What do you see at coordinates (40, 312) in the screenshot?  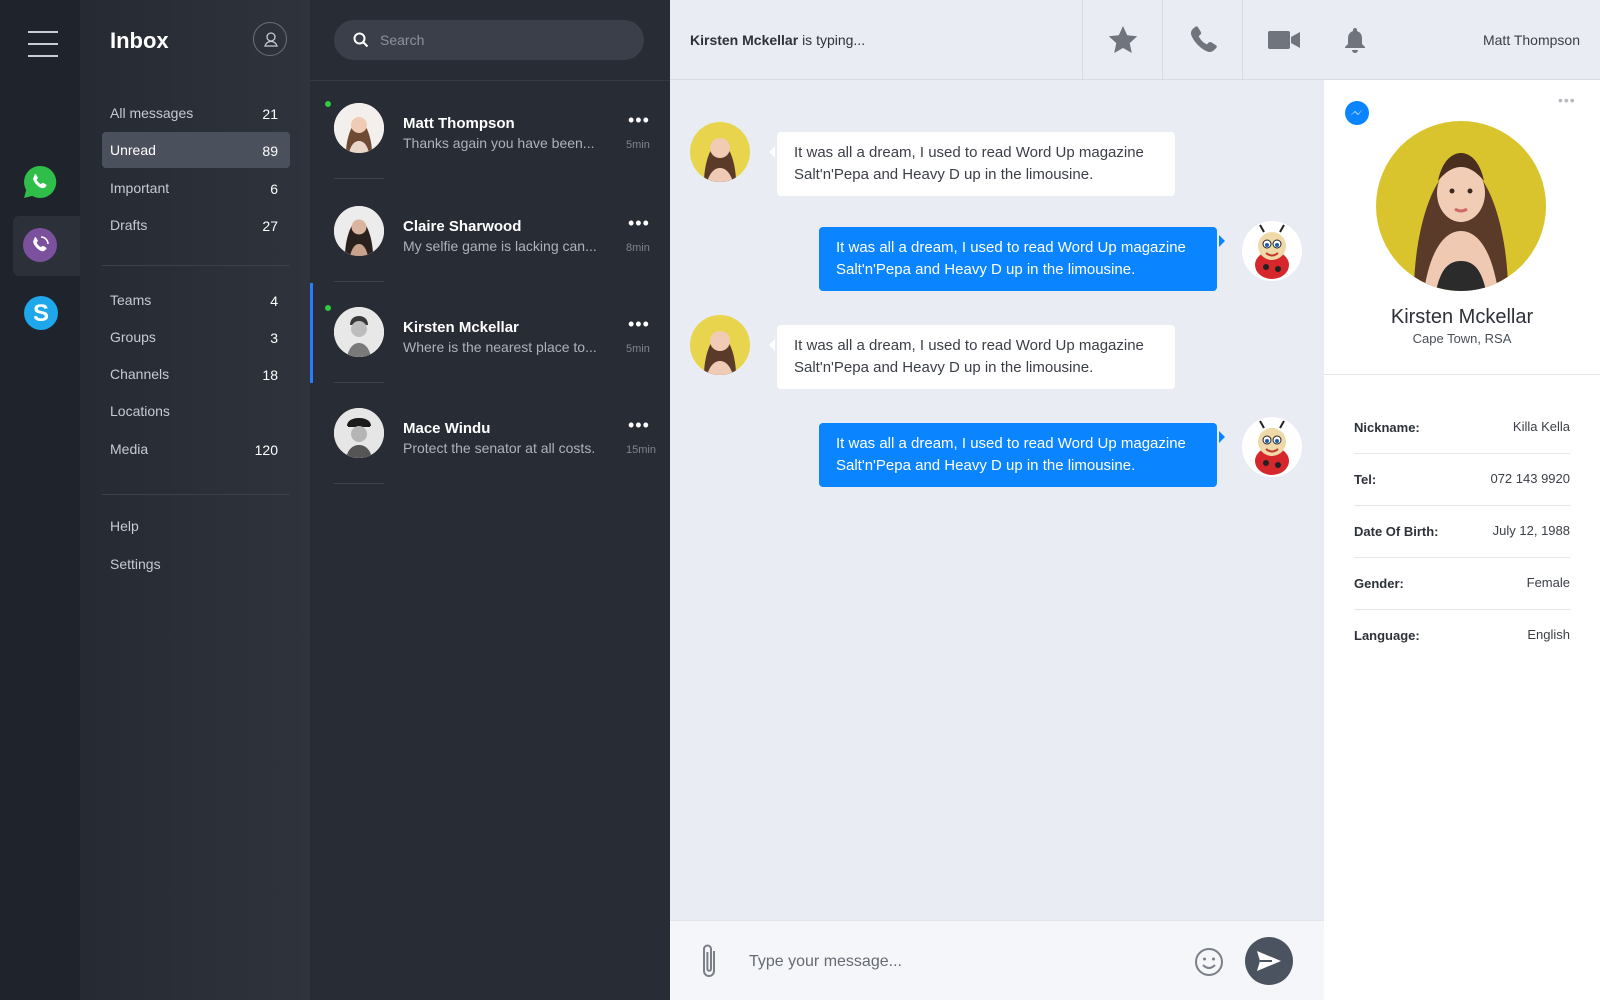 I see `skype-icon: S` at bounding box center [40, 312].